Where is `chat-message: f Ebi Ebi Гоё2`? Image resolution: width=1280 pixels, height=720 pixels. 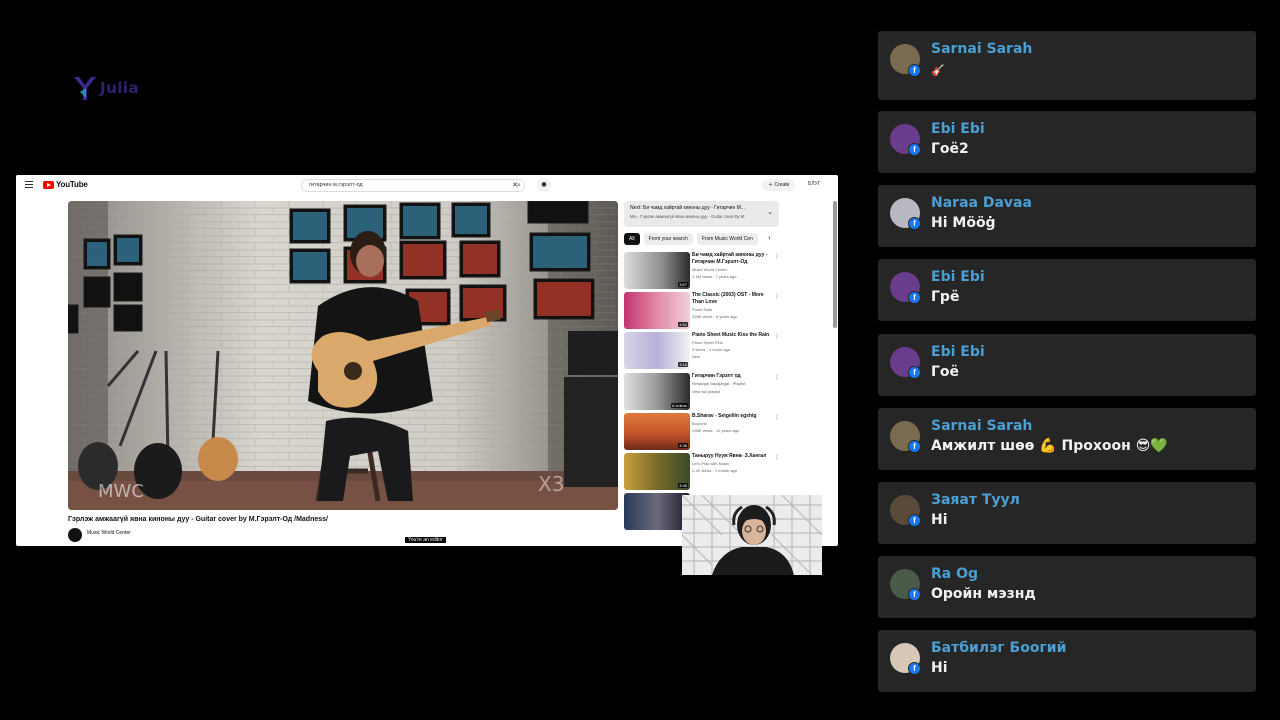
chat-message: f Ebi Ebi Гоё2 is located at coordinates (1067, 142).